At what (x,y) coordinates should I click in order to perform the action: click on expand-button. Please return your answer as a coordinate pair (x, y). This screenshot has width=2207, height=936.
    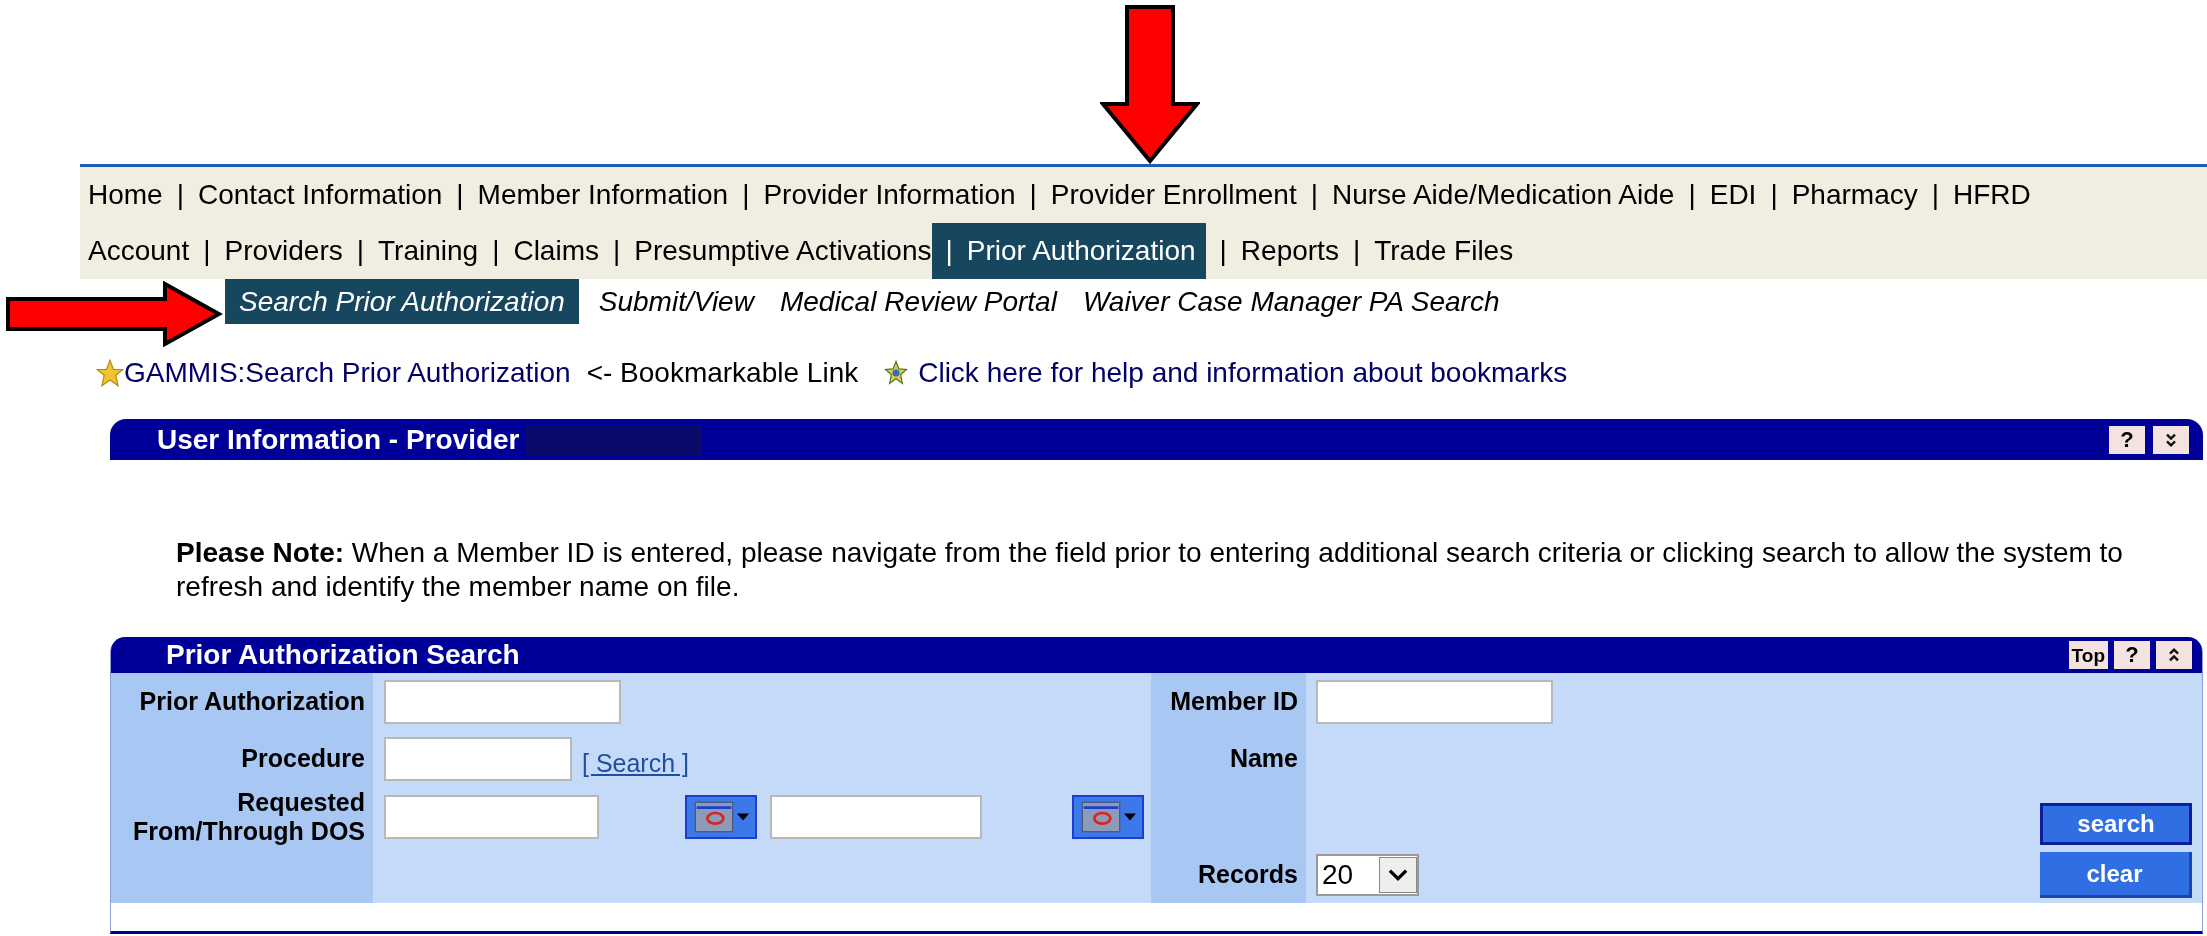
    Looking at the image, I should click on (2171, 439).